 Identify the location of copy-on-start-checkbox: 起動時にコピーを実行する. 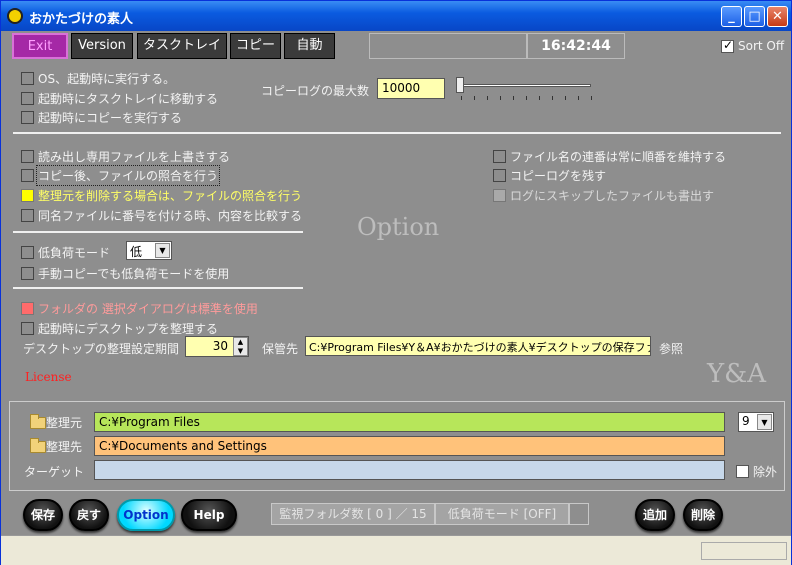
(101, 117).